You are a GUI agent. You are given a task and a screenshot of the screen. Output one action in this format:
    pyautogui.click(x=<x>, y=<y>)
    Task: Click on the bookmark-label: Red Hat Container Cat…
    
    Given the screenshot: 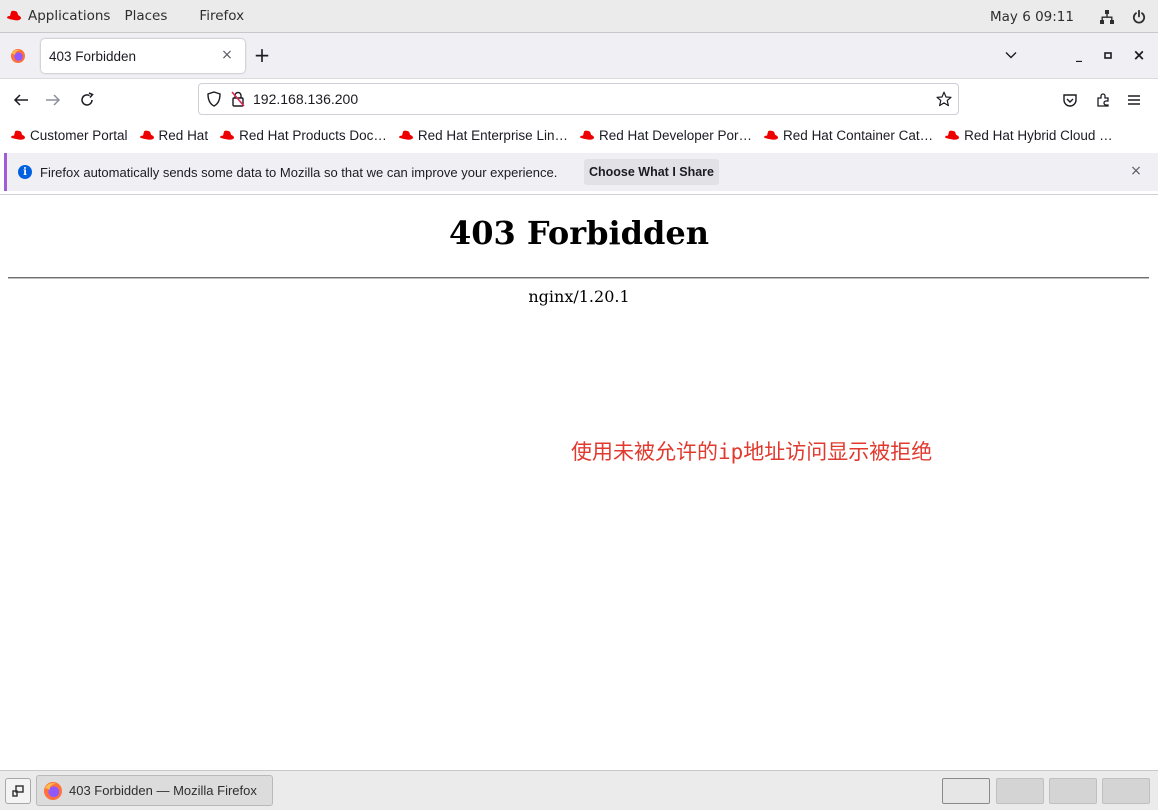 What is the action you would take?
    pyautogui.click(x=858, y=135)
    